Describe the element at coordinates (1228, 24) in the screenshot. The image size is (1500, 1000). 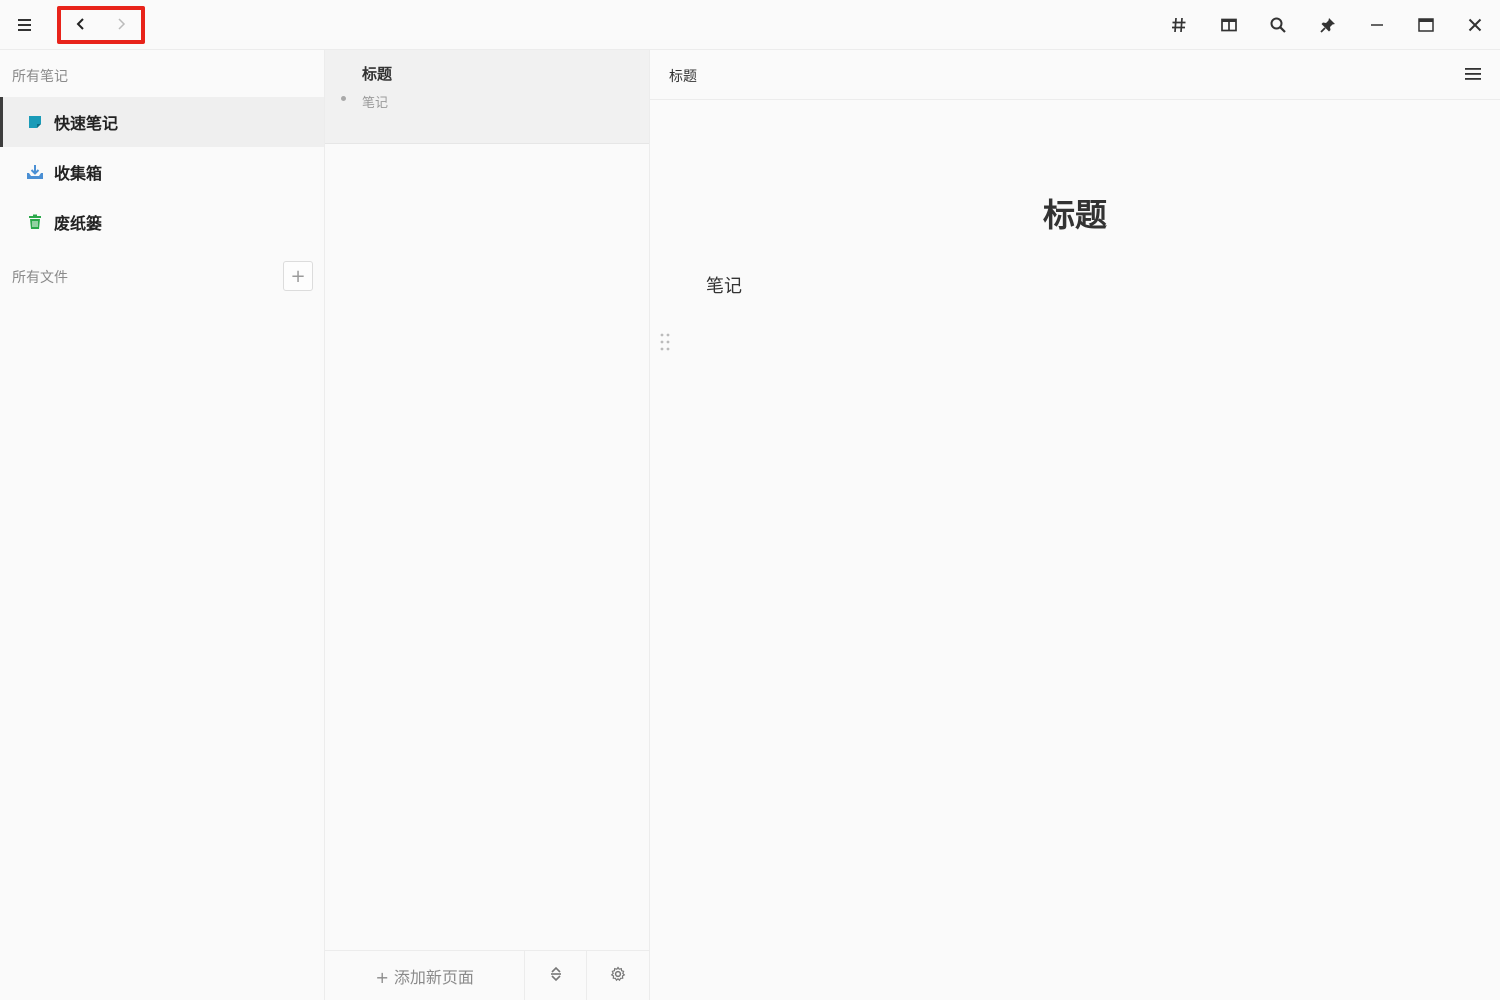
I see `split-view-icon` at that location.